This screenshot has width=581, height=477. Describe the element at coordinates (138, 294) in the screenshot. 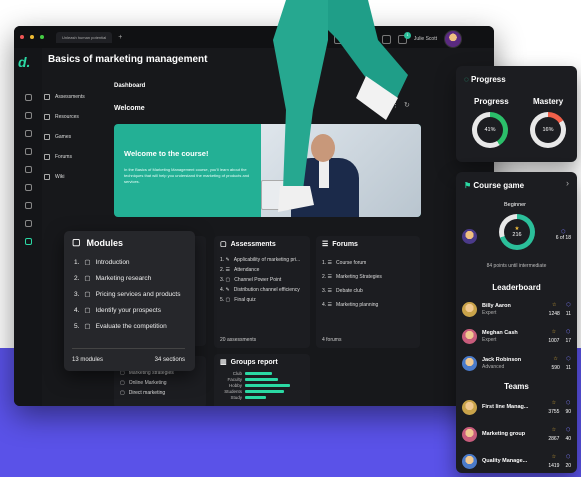

I see `module-item-label: Pricing services and products` at that location.